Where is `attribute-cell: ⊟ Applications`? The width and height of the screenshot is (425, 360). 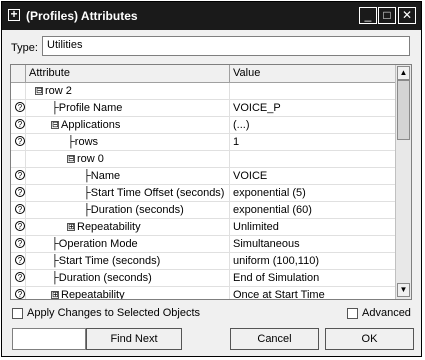 attribute-cell: ⊟ Applications is located at coordinates (85, 125).